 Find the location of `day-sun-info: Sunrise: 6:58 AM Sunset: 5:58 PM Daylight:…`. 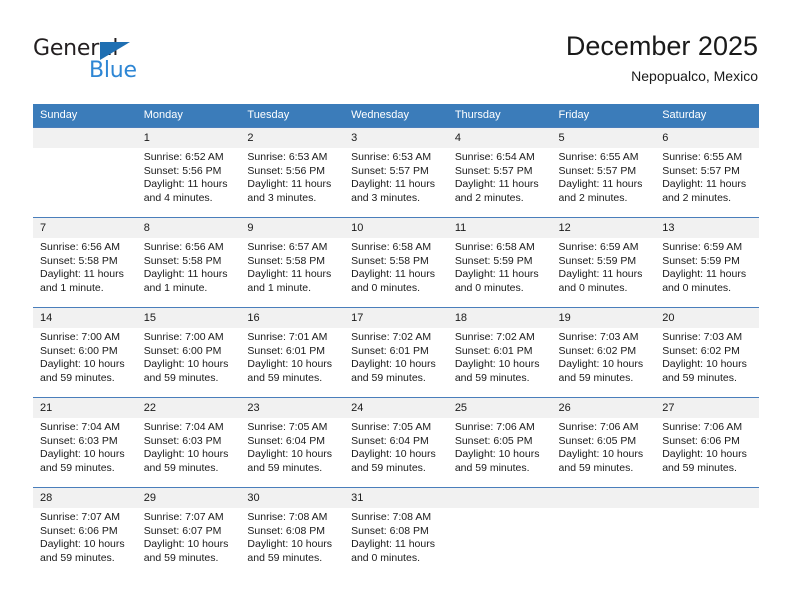

day-sun-info: Sunrise: 6:58 AM Sunset: 5:58 PM Daylight:… is located at coordinates (396, 266).